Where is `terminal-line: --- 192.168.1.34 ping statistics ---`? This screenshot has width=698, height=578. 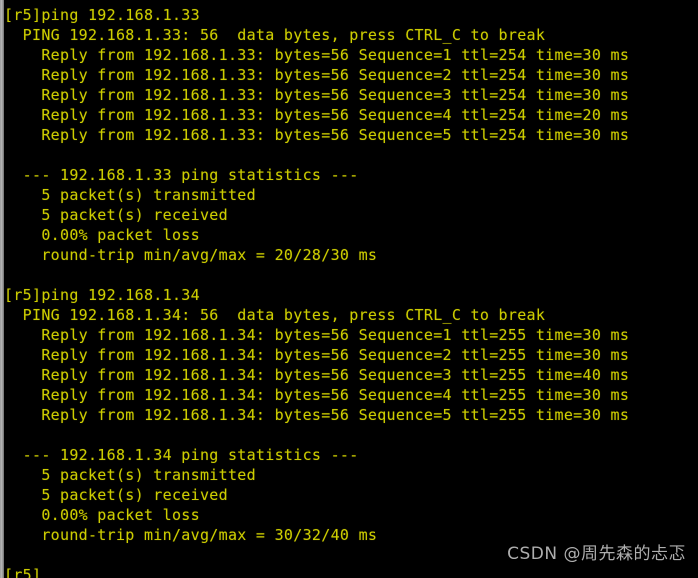 terminal-line: --- 192.168.1.34 ping statistics --- is located at coordinates (181, 455).